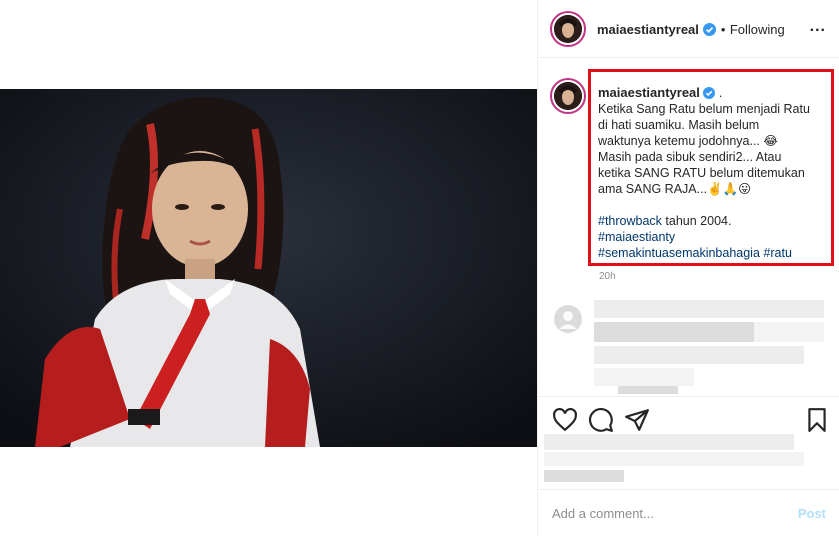  I want to click on following-button: Following, so click(757, 29).